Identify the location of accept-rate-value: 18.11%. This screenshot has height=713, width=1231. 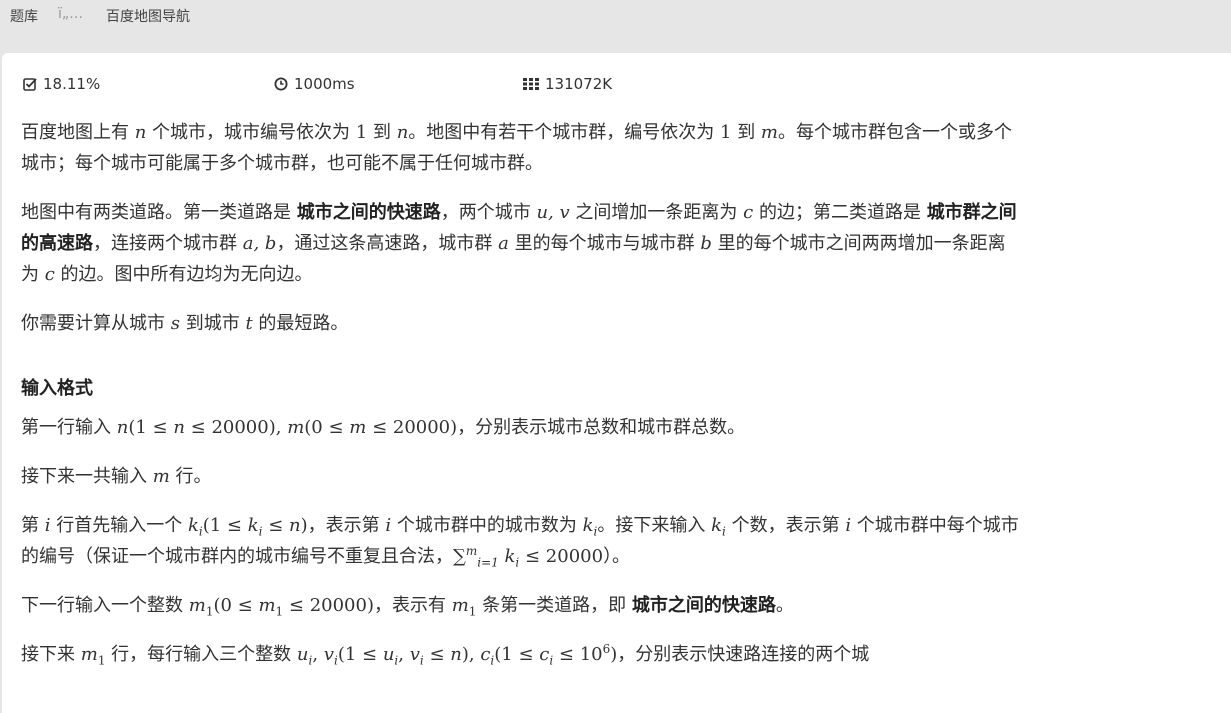
(72, 84).